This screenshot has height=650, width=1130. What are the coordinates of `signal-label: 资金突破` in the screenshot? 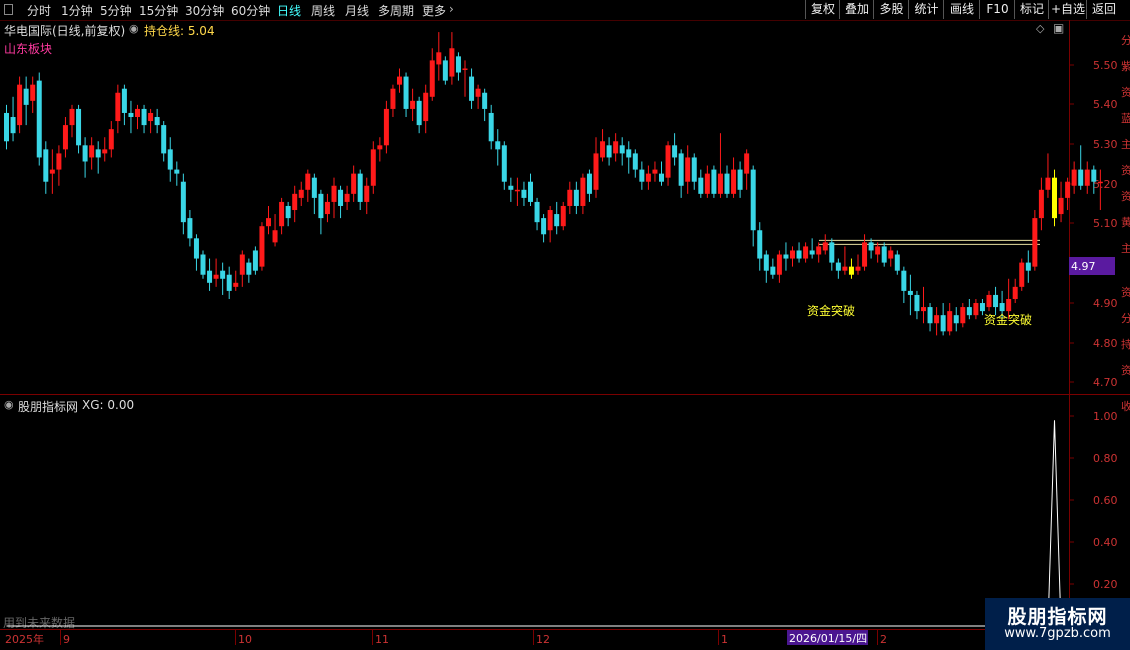 It's located at (1008, 319).